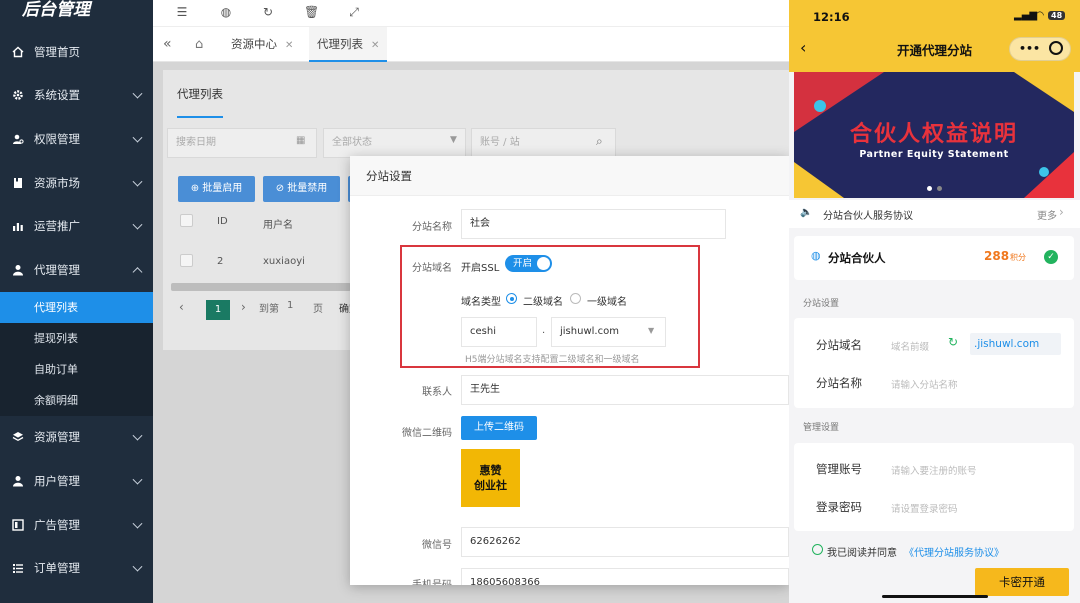  Describe the element at coordinates (57, 138) in the screenshot. I see `sidebar-item-label: 权限管理` at that location.